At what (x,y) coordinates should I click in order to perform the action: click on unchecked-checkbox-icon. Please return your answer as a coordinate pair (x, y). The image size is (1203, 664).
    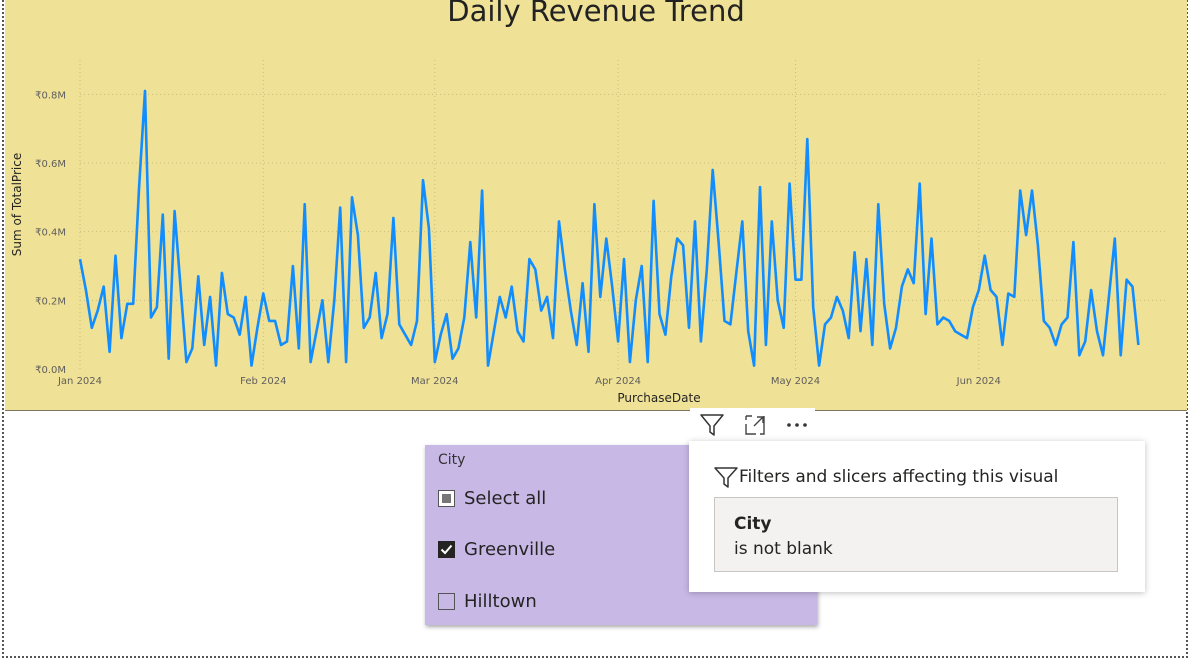
    Looking at the image, I should click on (446, 601).